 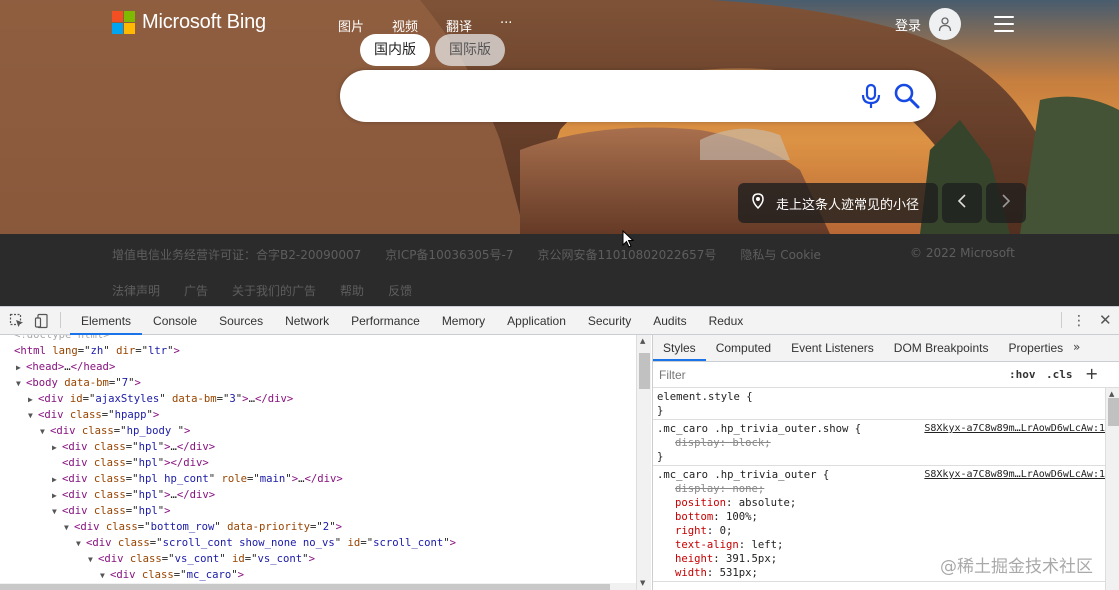 I want to click on nav-more: ···, so click(x=506, y=25).